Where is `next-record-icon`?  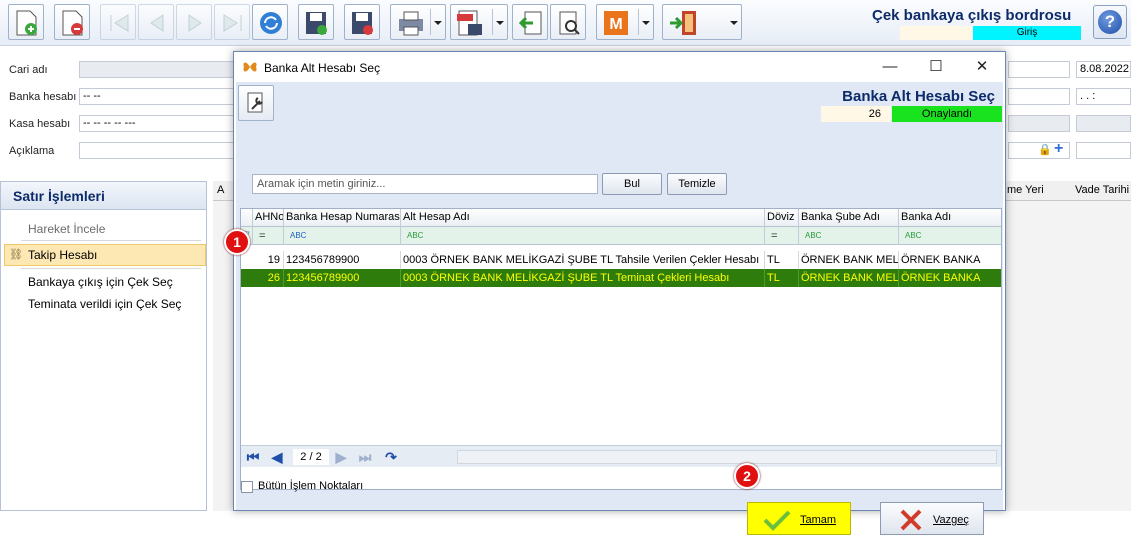
next-record-icon is located at coordinates (195, 23).